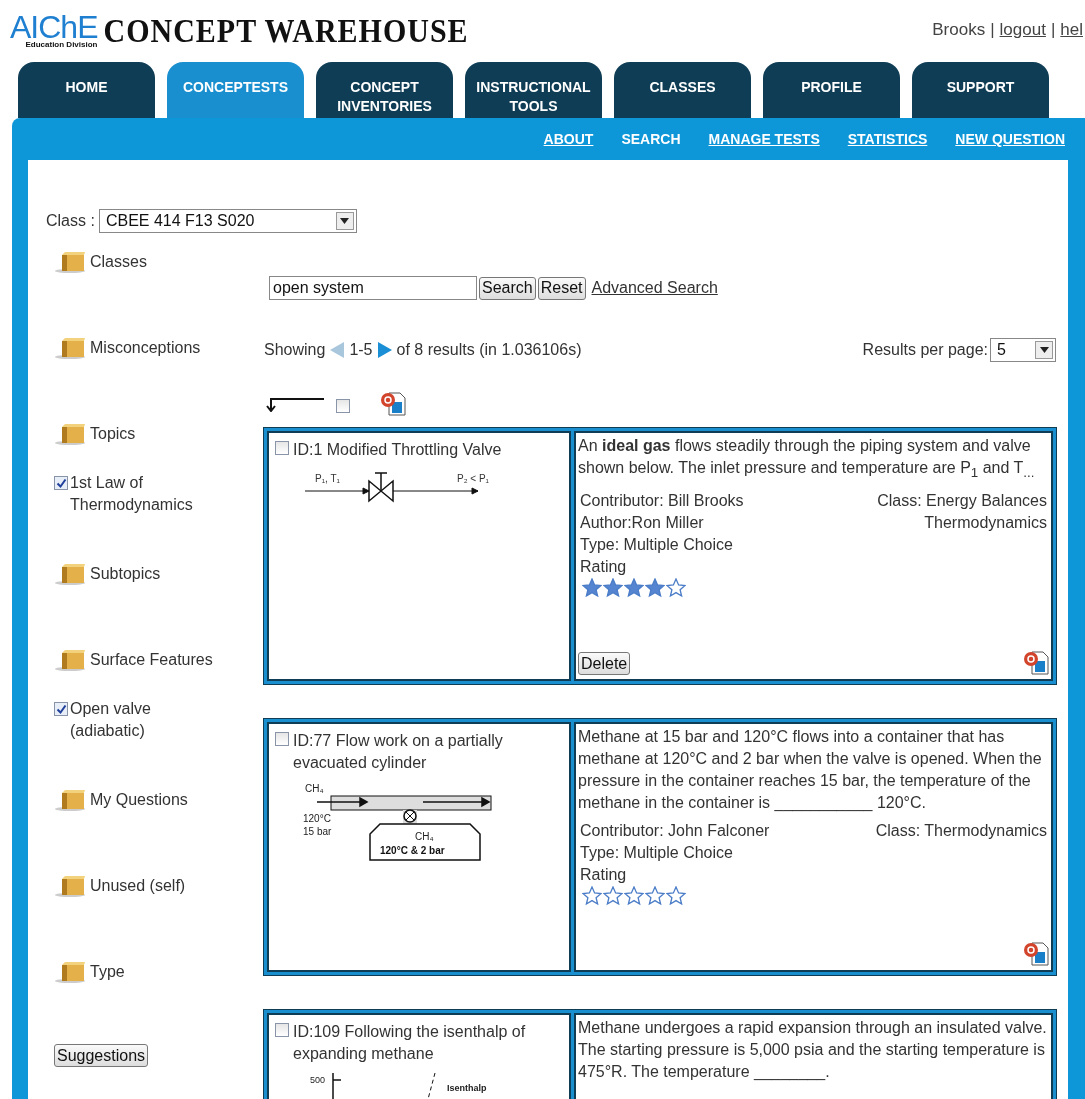 Image resolution: width=1085 pixels, height=1099 pixels. Describe the element at coordinates (489, 350) in the screenshot. I see `results-summary: of 8 results (in 1.036106s)` at that location.